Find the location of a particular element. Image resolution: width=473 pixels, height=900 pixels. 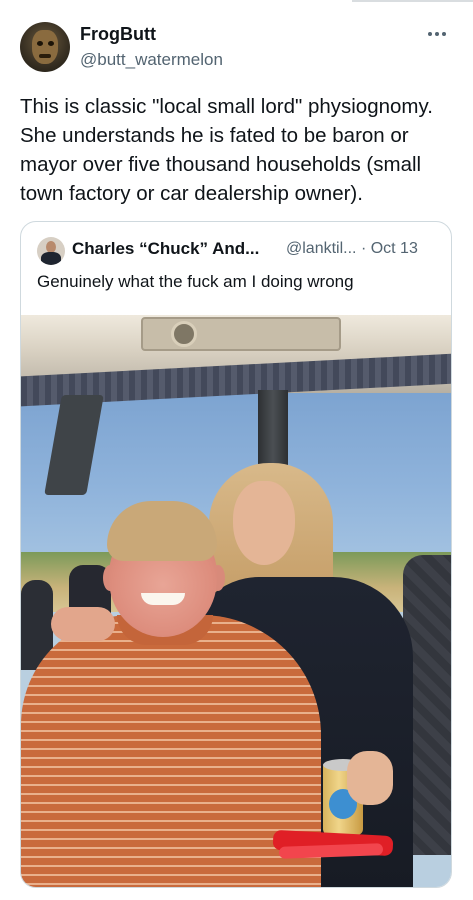

quoted-author-meta: @lanktil... · Oct 13 is located at coordinates (352, 249).